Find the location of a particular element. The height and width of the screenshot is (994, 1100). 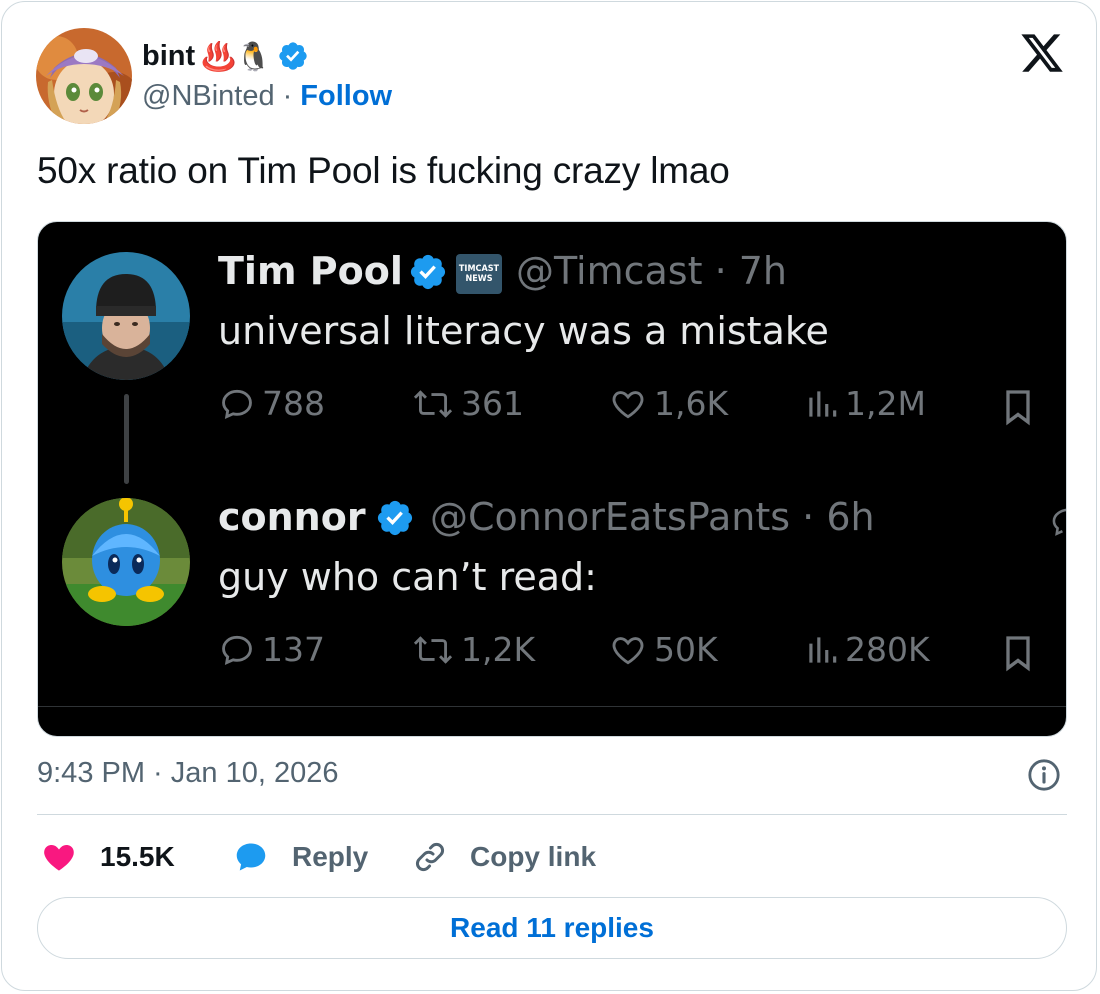

post1-views-stat: 1,2M is located at coordinates (865, 403).